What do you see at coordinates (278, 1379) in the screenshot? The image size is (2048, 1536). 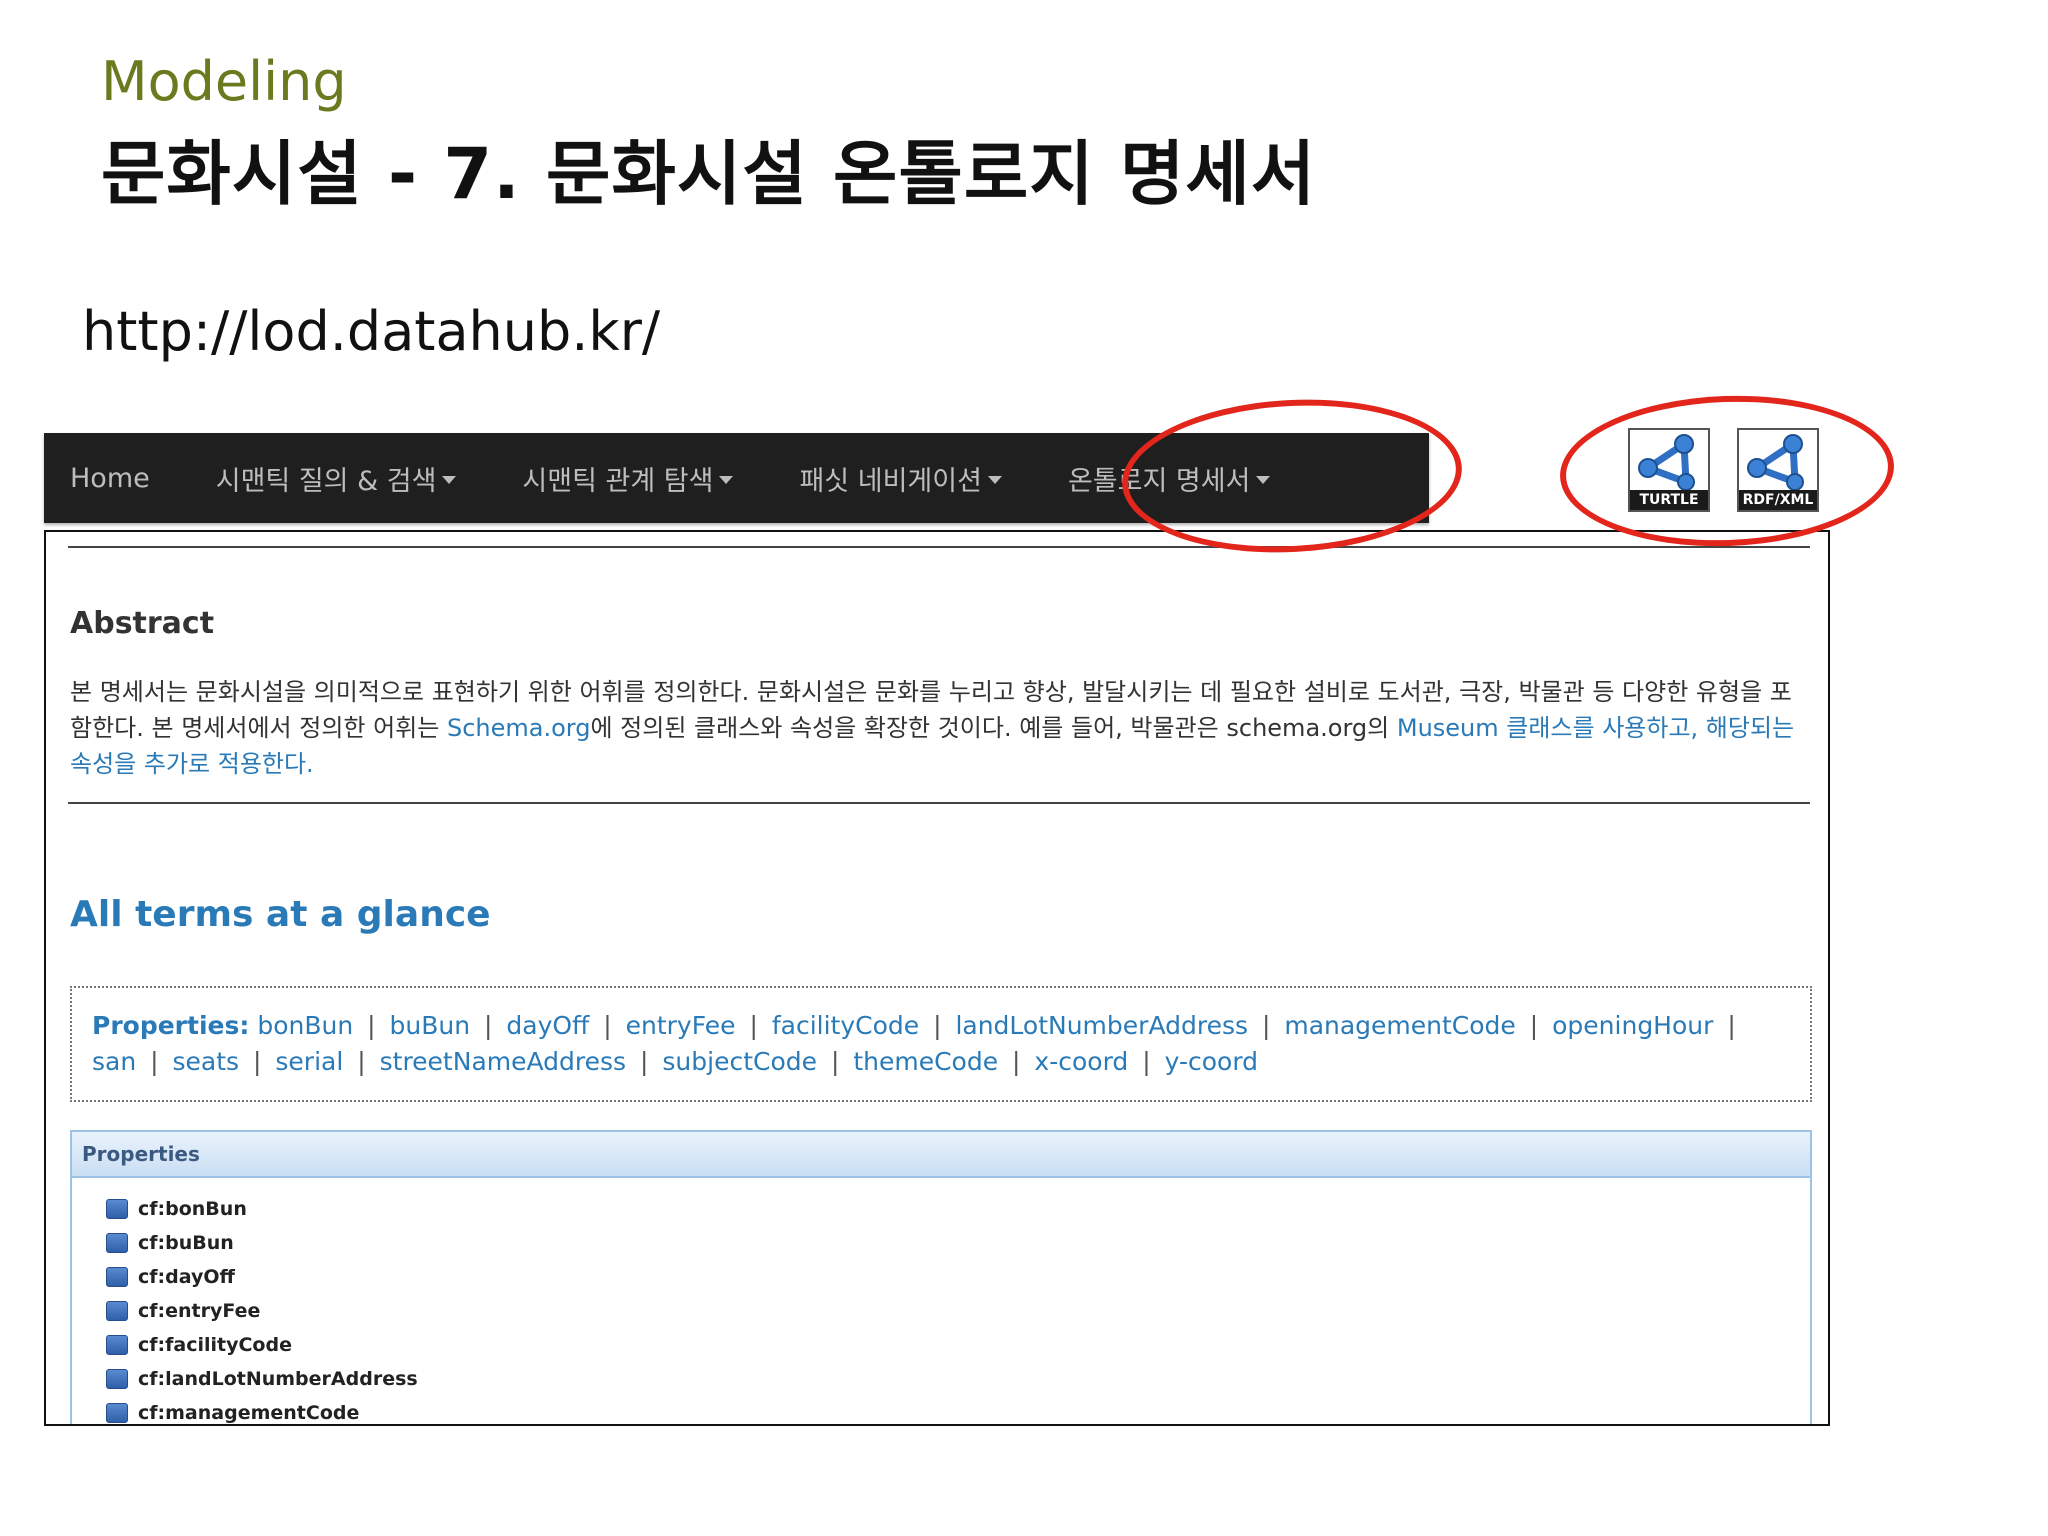 I see `property-name: cf:landLotNumberAddress` at bounding box center [278, 1379].